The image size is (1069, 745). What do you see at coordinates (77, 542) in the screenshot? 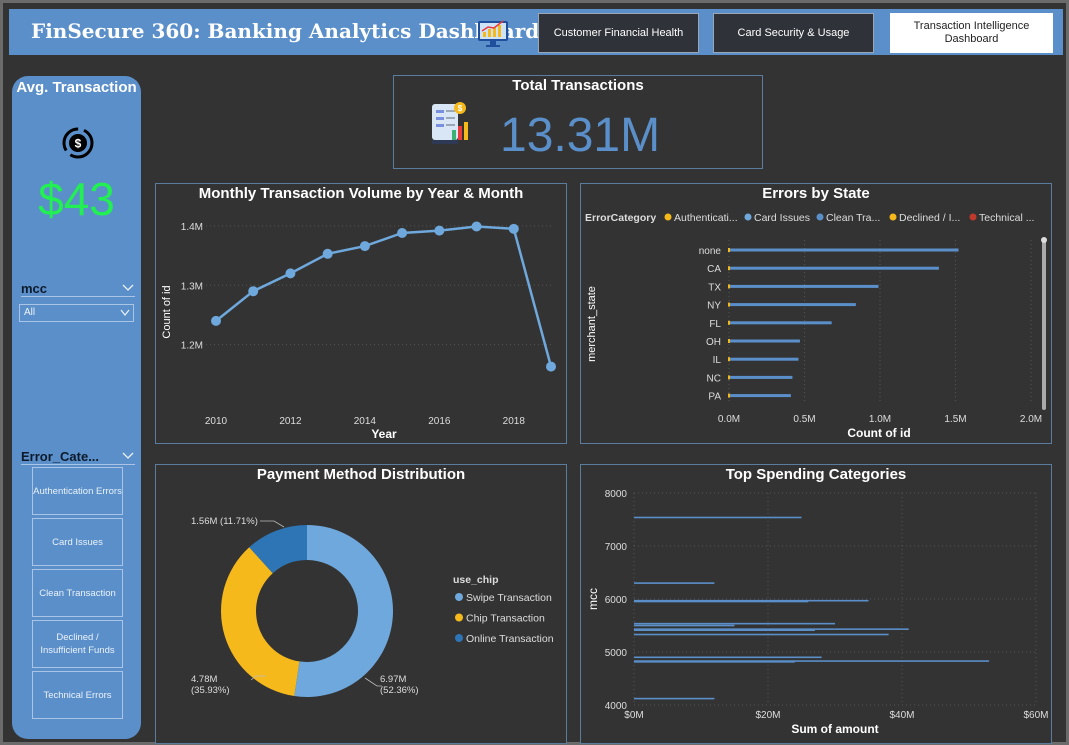
I see `error-option-card-issues: Card Issues` at bounding box center [77, 542].